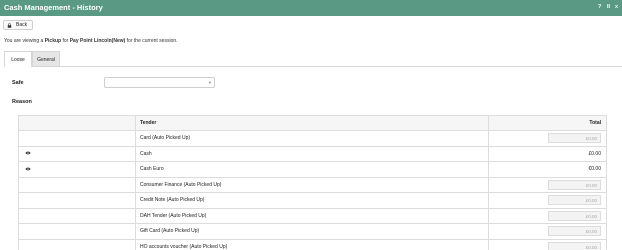 The height and width of the screenshot is (250, 622). I want to click on tab-strip: Loose General, so click(32, 59).